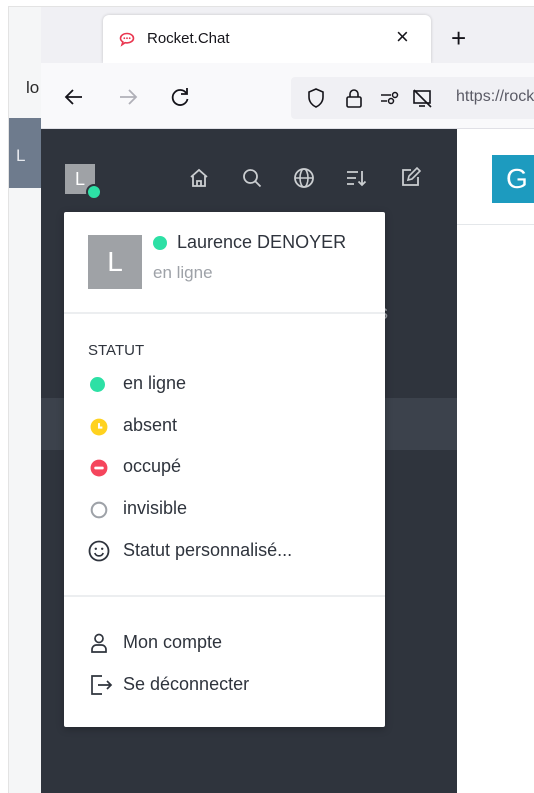 This screenshot has height=793, width=534. I want to click on search-icon, so click(252, 178).